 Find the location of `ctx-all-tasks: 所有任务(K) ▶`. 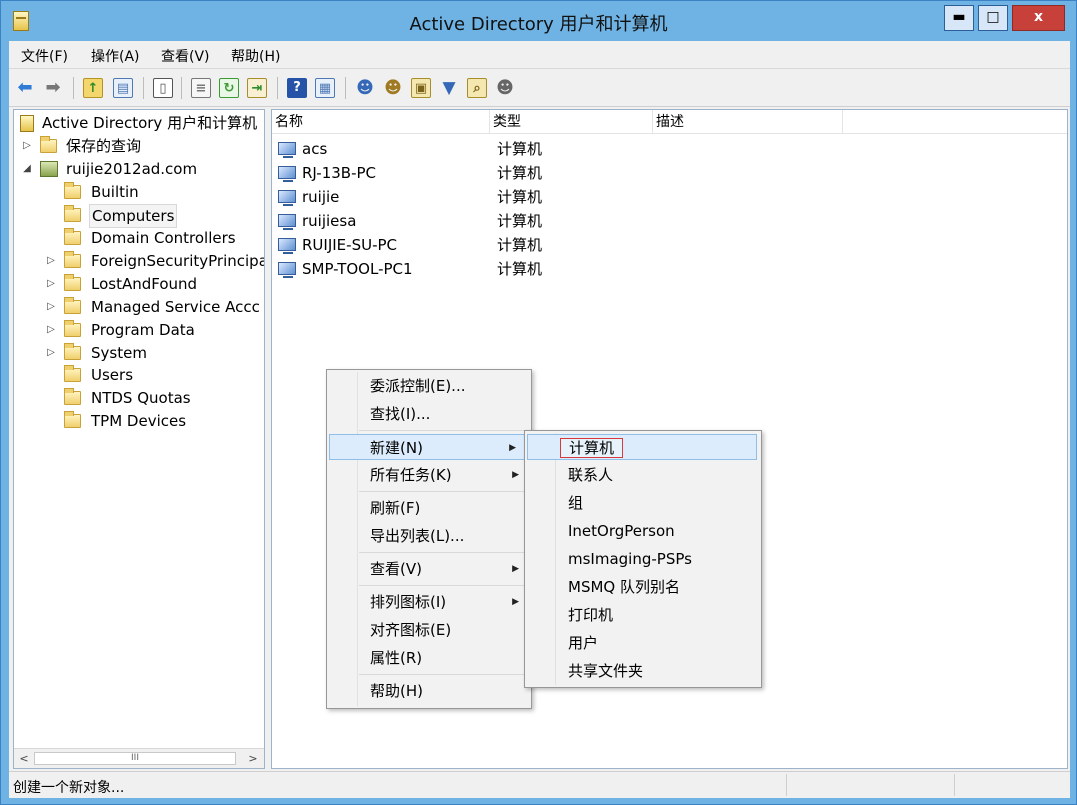

ctx-all-tasks: 所有任务(K) ▶ is located at coordinates (429, 475).